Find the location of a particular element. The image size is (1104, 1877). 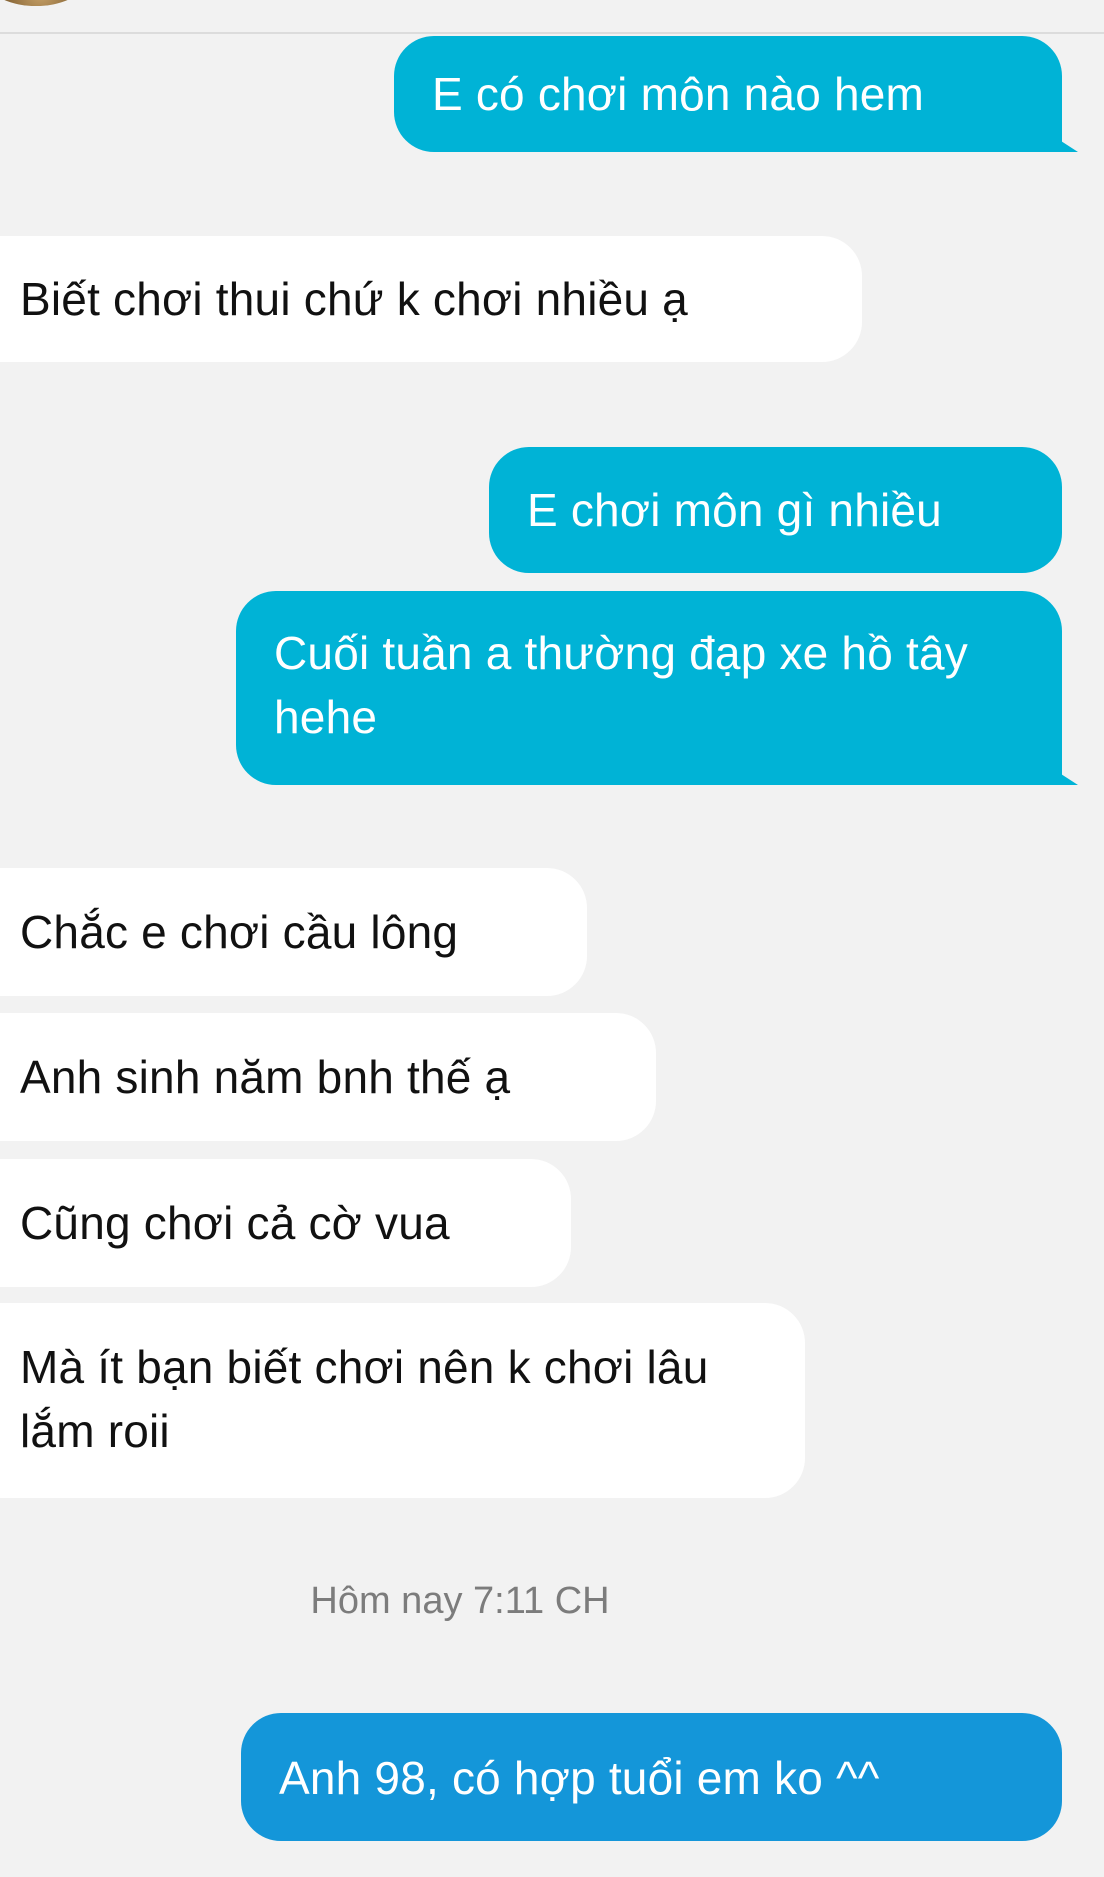

message-text: E chơi môn gì nhiều is located at coordinates (734, 510).